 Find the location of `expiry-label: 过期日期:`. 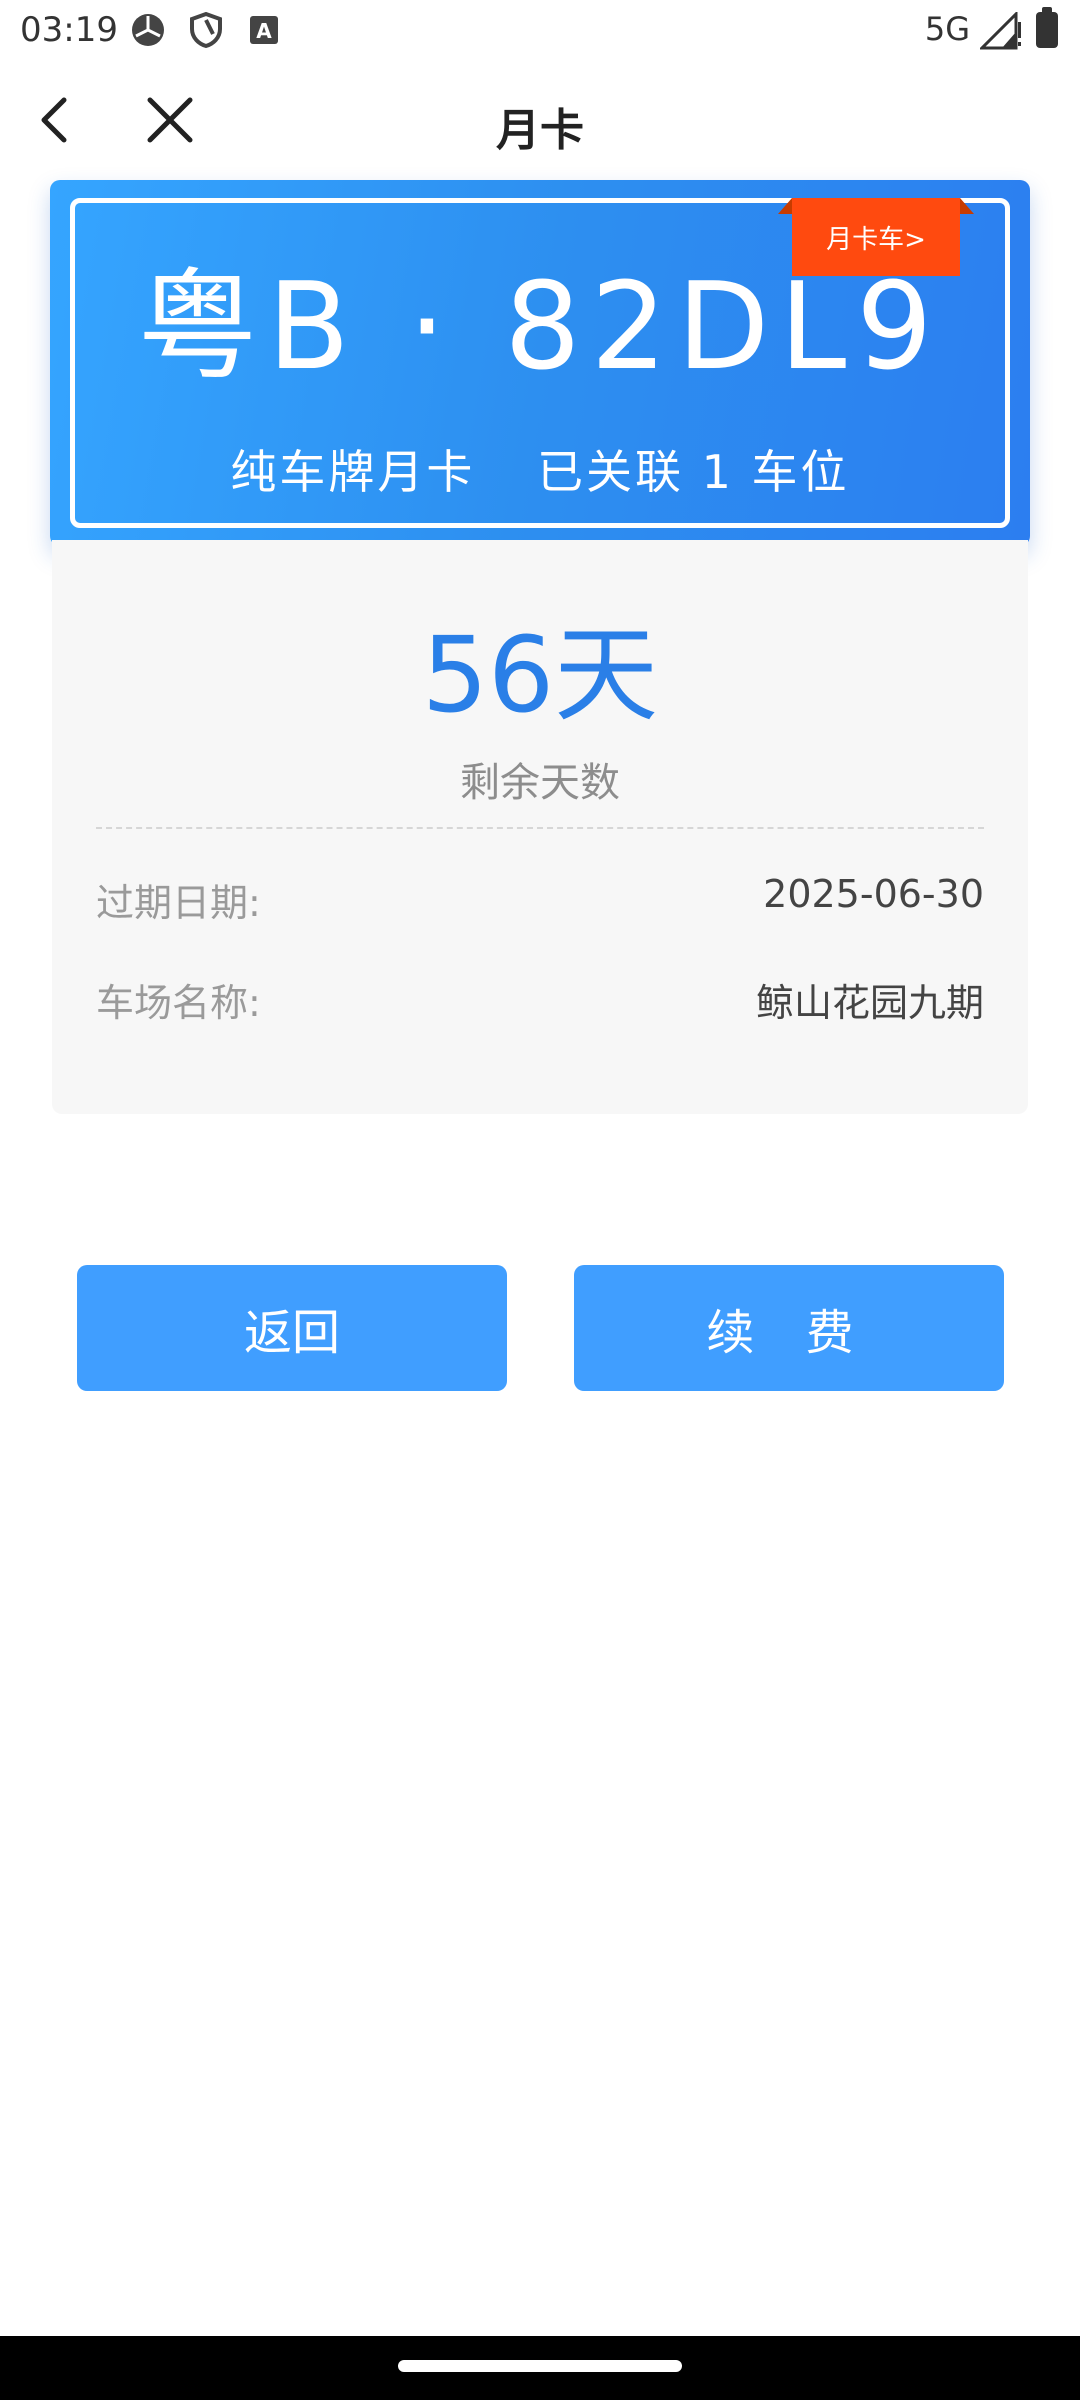

expiry-label: 过期日期: is located at coordinates (178, 903).